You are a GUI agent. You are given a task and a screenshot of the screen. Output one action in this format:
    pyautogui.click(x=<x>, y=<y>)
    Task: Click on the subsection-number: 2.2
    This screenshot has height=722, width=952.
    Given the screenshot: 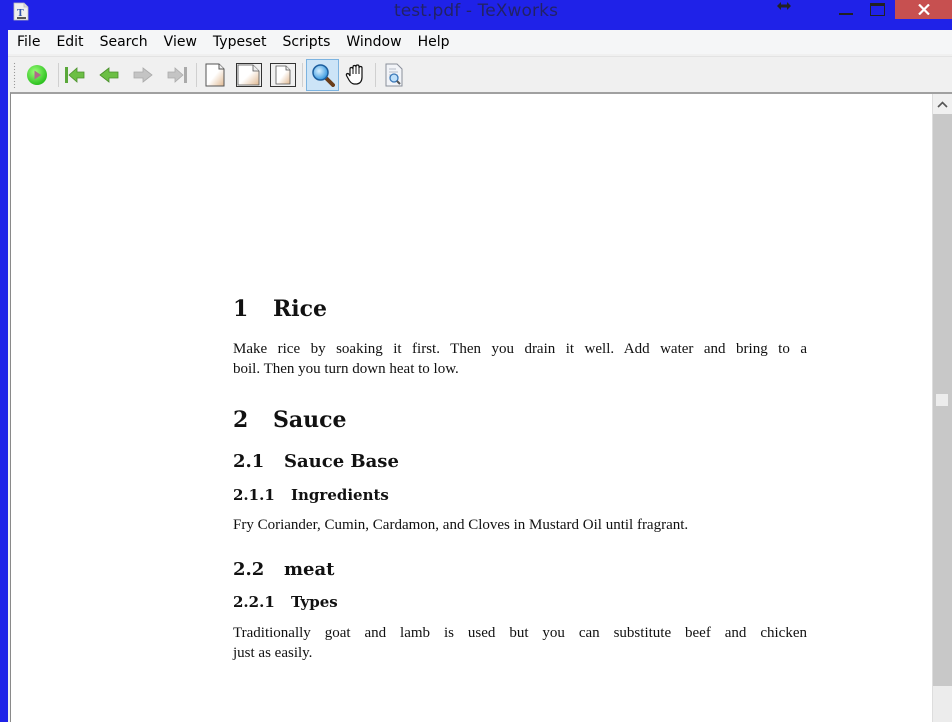 What is the action you would take?
    pyautogui.click(x=249, y=569)
    